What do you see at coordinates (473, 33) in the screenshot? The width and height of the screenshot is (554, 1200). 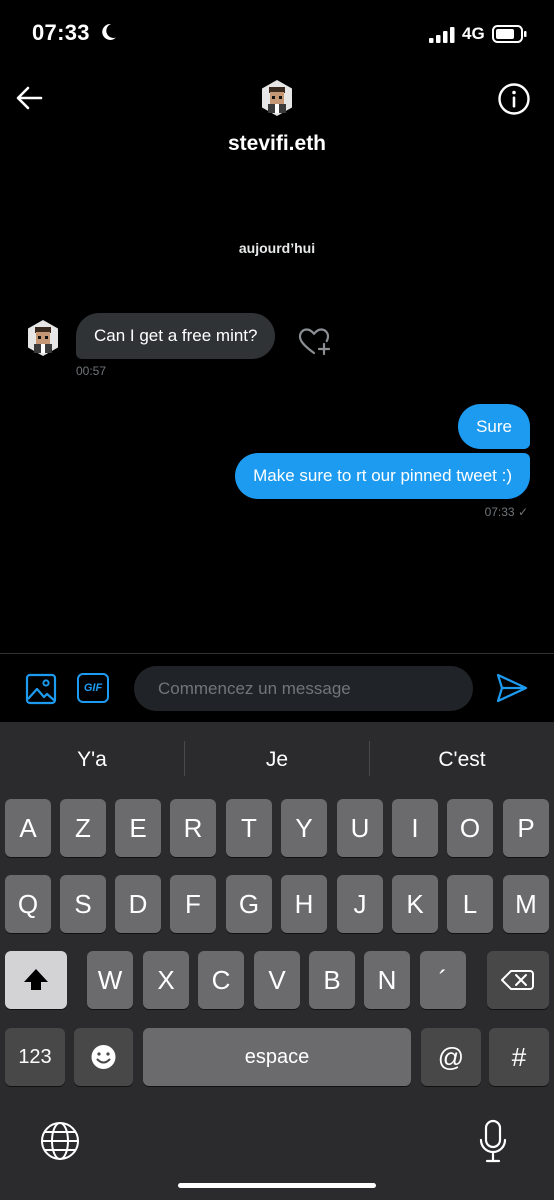 I see `network-type: 4G` at bounding box center [473, 33].